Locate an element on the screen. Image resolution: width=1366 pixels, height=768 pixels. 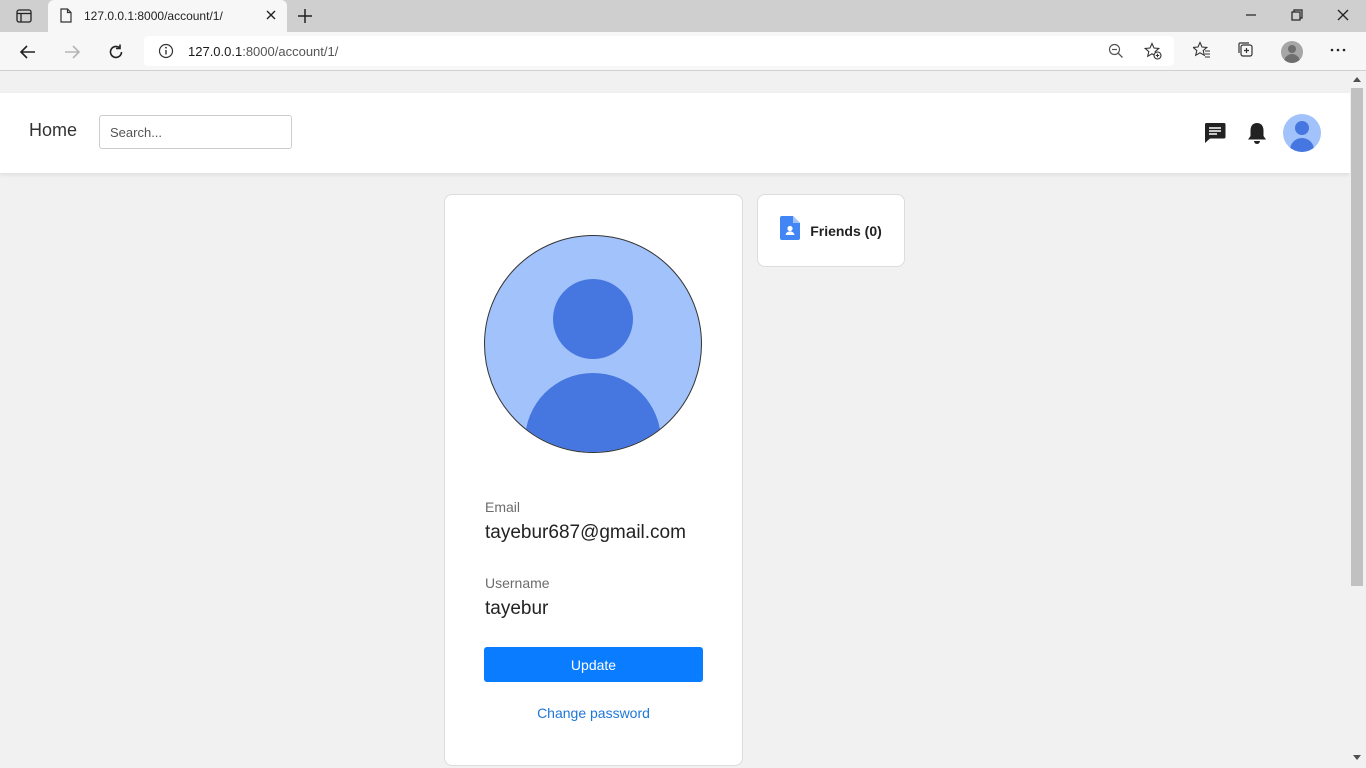
home-link: Home is located at coordinates (53, 130).